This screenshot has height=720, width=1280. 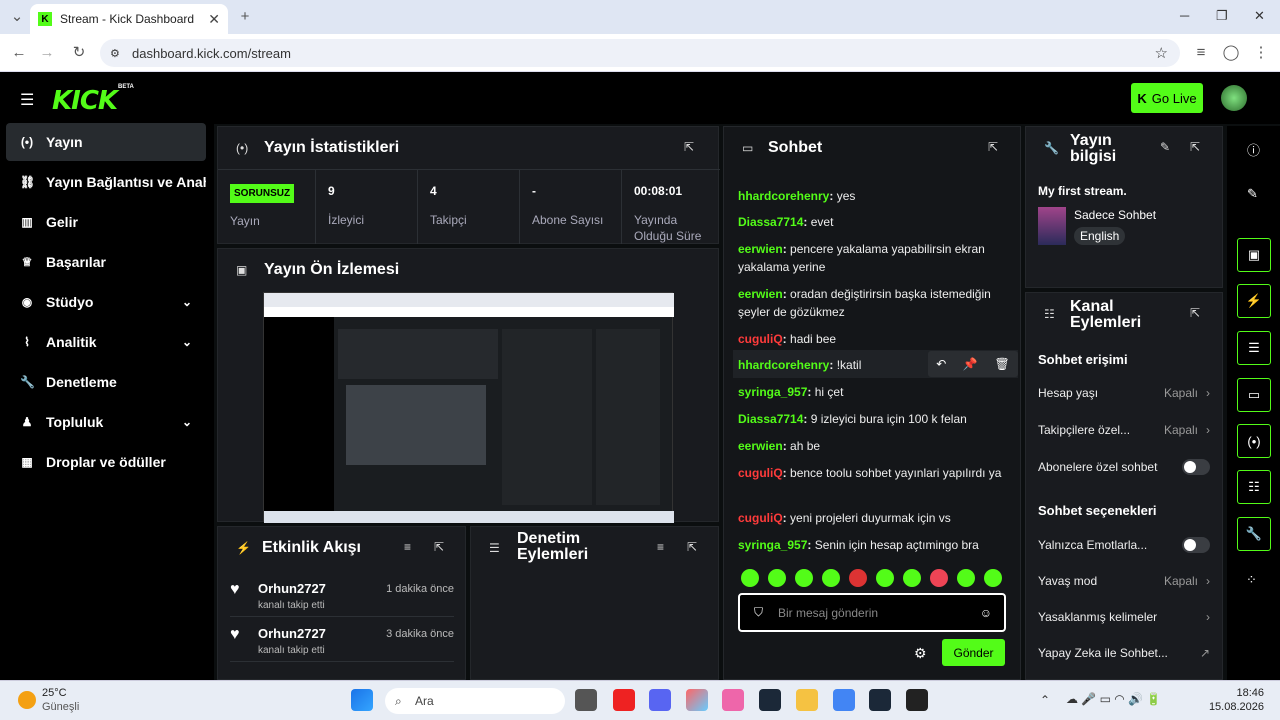 I want to click on site-info-icon: ⚙, so click(x=115, y=53).